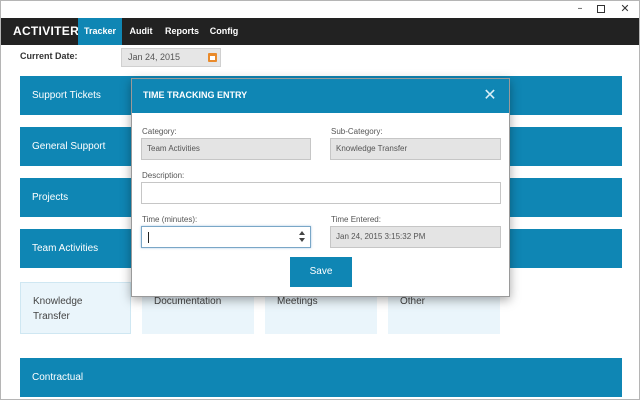 This screenshot has width=640, height=400. I want to click on dialog-header: TIME TRACKING ENTRY ✕, so click(320, 96).